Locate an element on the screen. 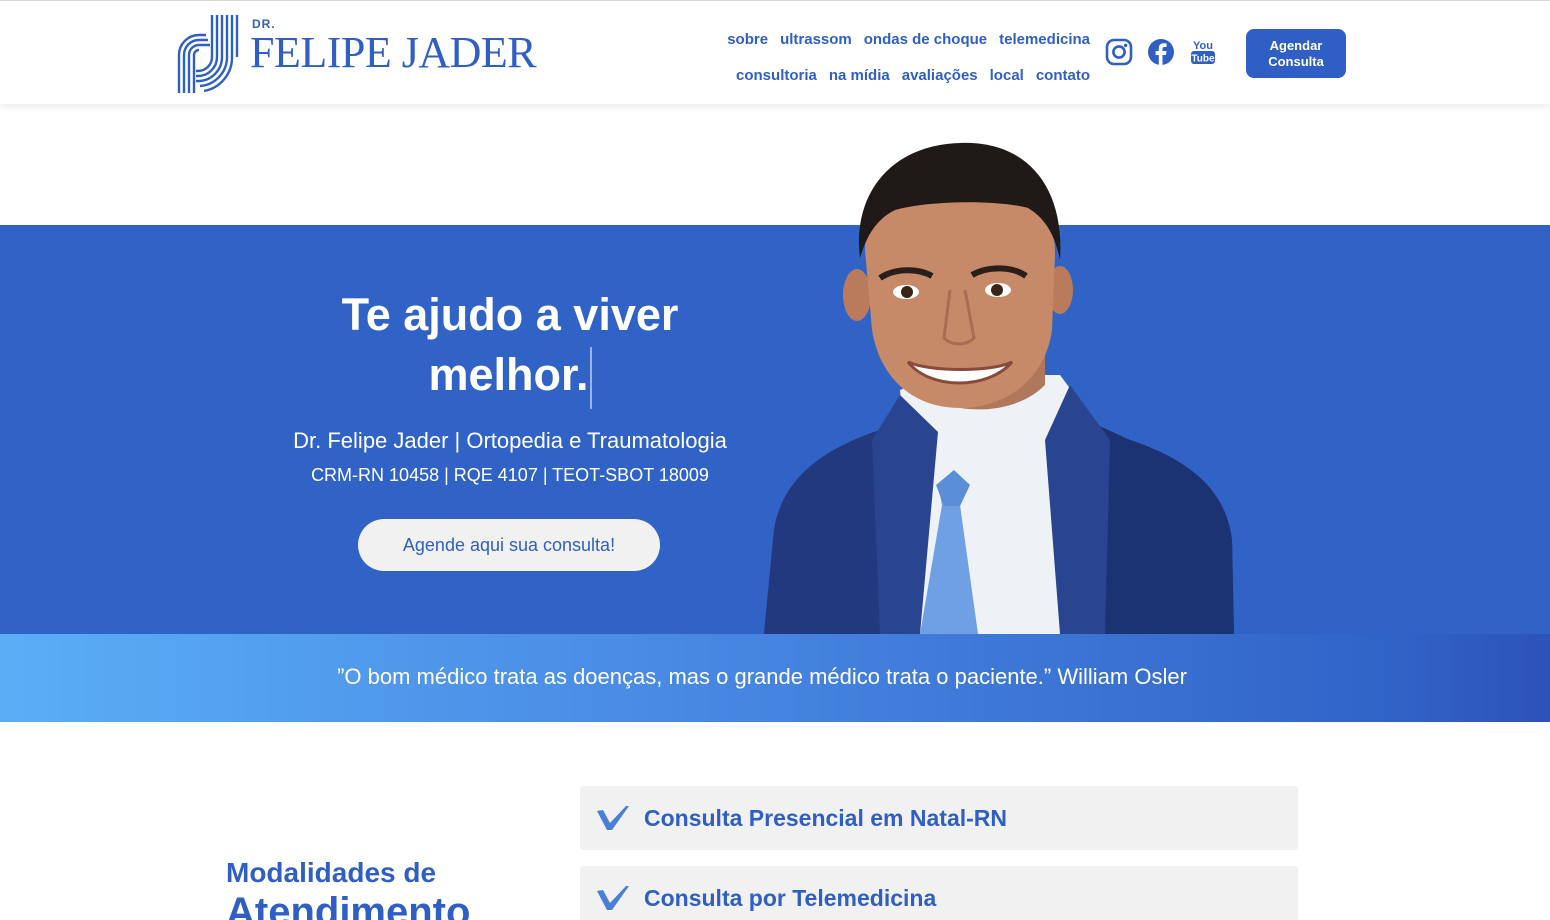 The width and height of the screenshot is (1550, 920). nav-link-avaliacoes: avaliações is located at coordinates (940, 75).